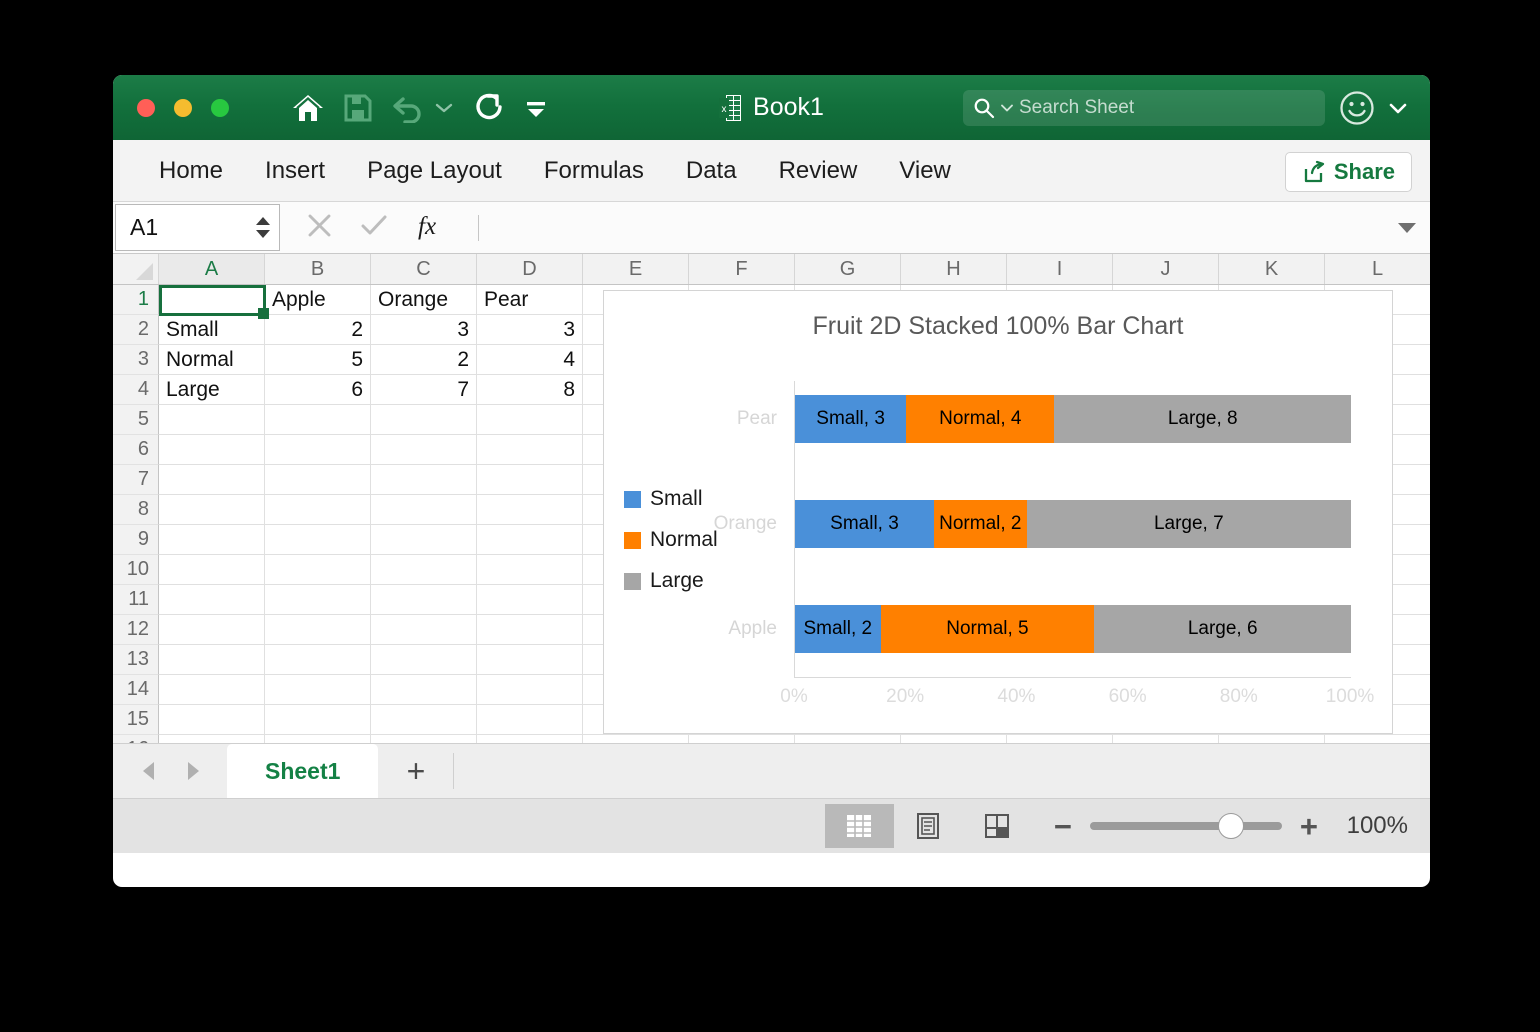  What do you see at coordinates (263, 221) in the screenshot?
I see `stepper-up-icon` at bounding box center [263, 221].